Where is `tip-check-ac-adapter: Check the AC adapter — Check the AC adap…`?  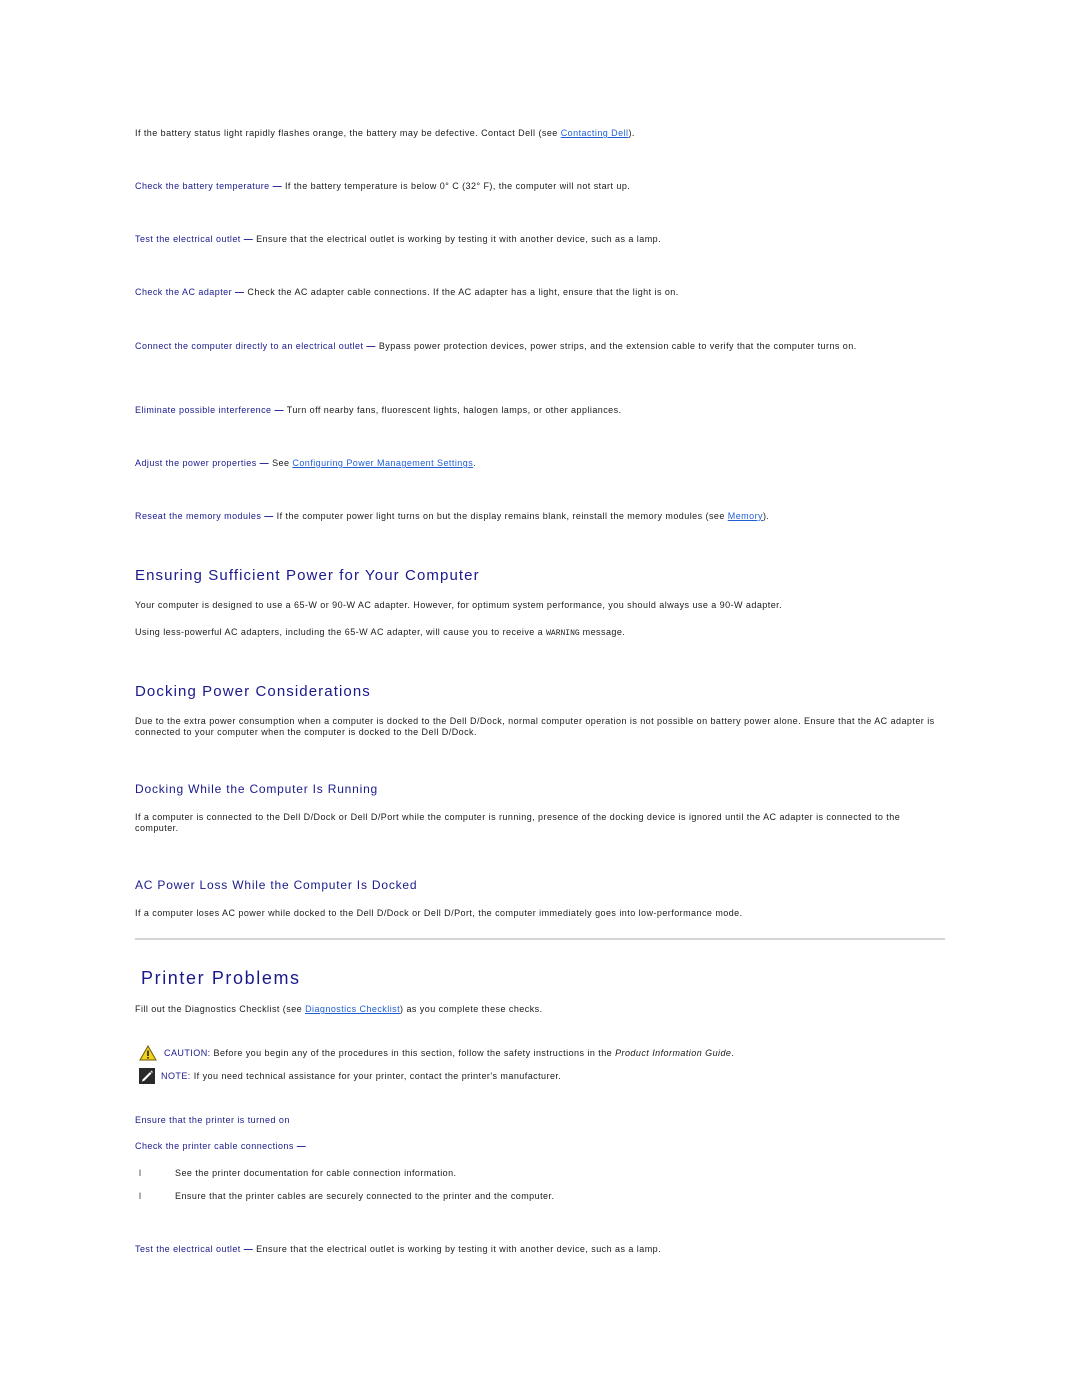 tip-check-ac-adapter: Check the AC adapter — Check the AC adap… is located at coordinates (537, 292).